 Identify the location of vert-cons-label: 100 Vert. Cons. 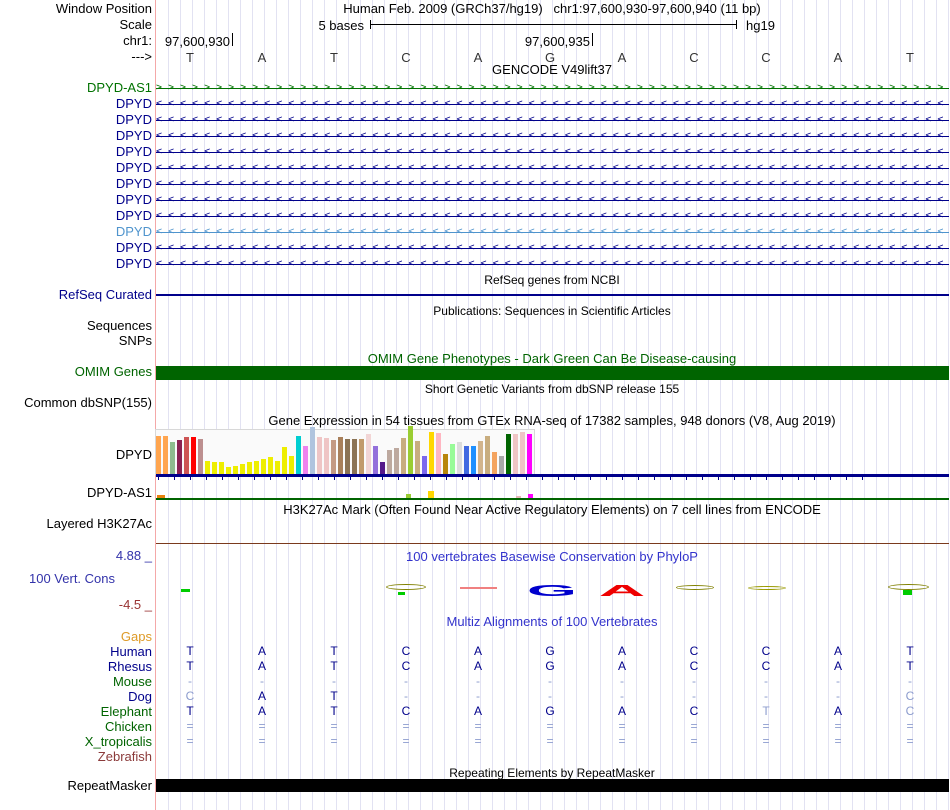
(58, 578).